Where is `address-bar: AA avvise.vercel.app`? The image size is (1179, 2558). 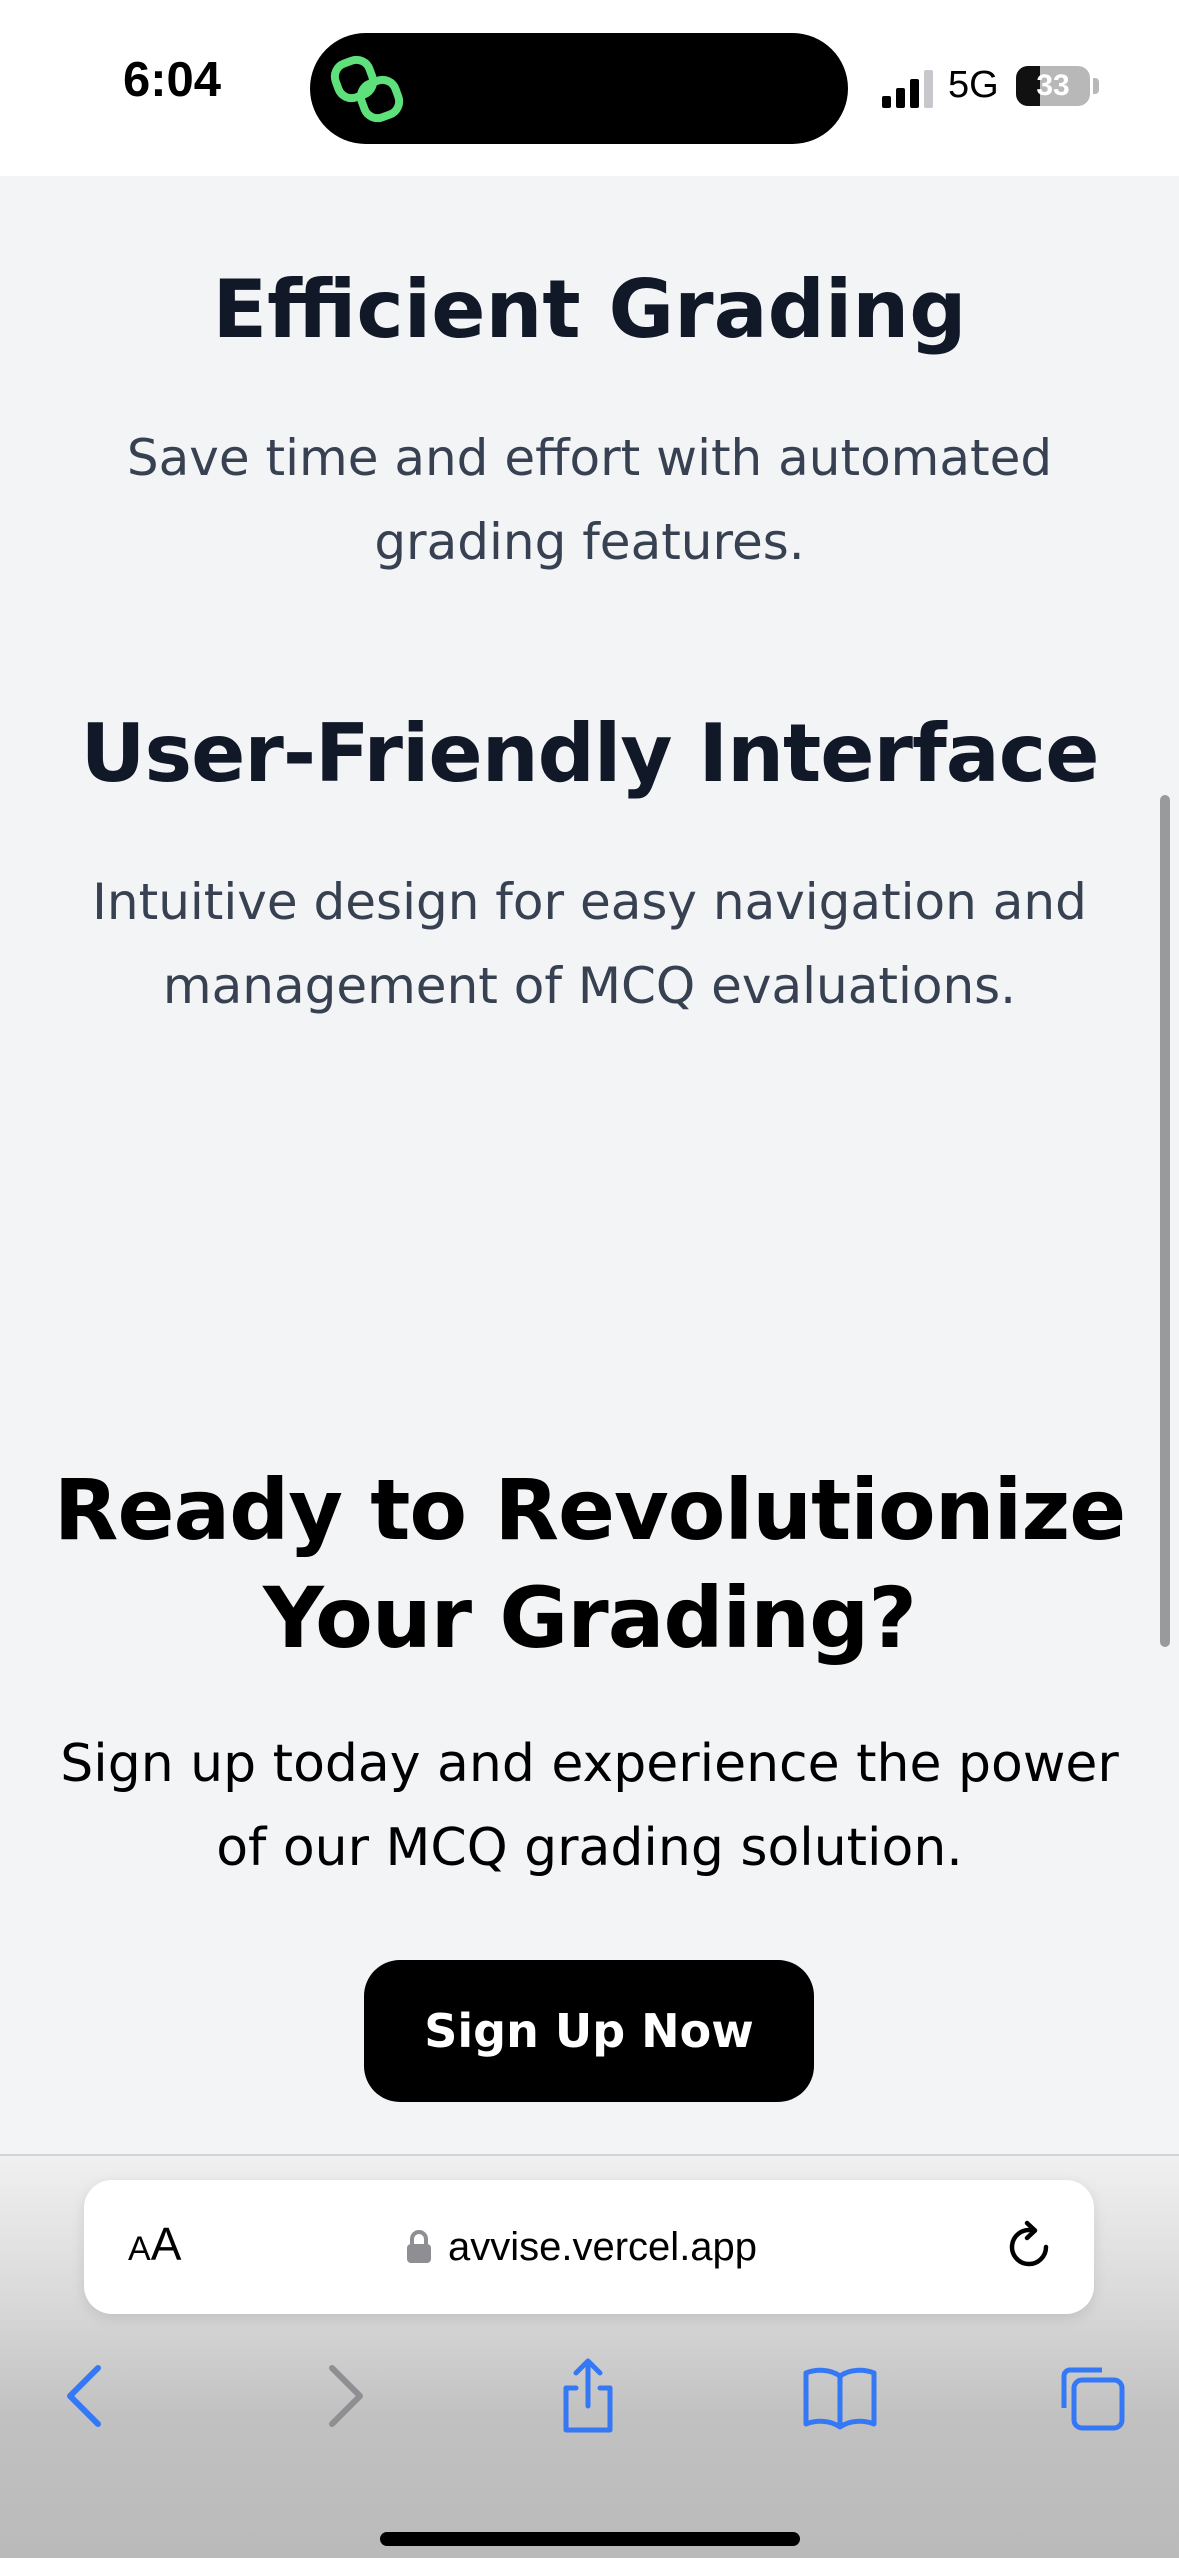
address-bar: AA avvise.vercel.app is located at coordinates (589, 2247).